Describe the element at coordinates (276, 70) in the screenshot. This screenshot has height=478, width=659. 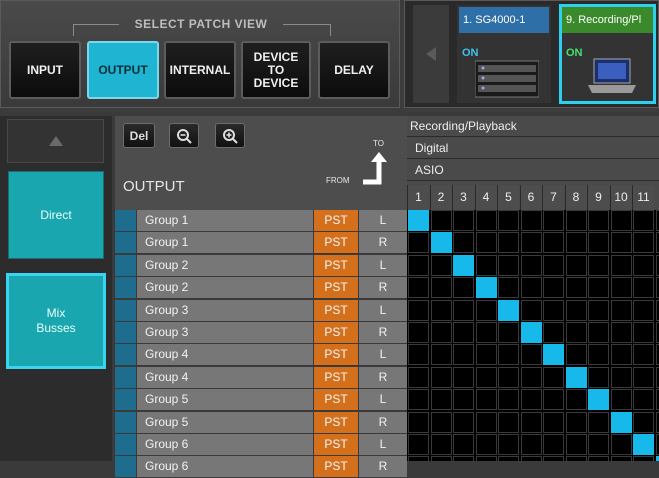
I see `device-to-device-button: DEVICE TO DEVICE` at that location.